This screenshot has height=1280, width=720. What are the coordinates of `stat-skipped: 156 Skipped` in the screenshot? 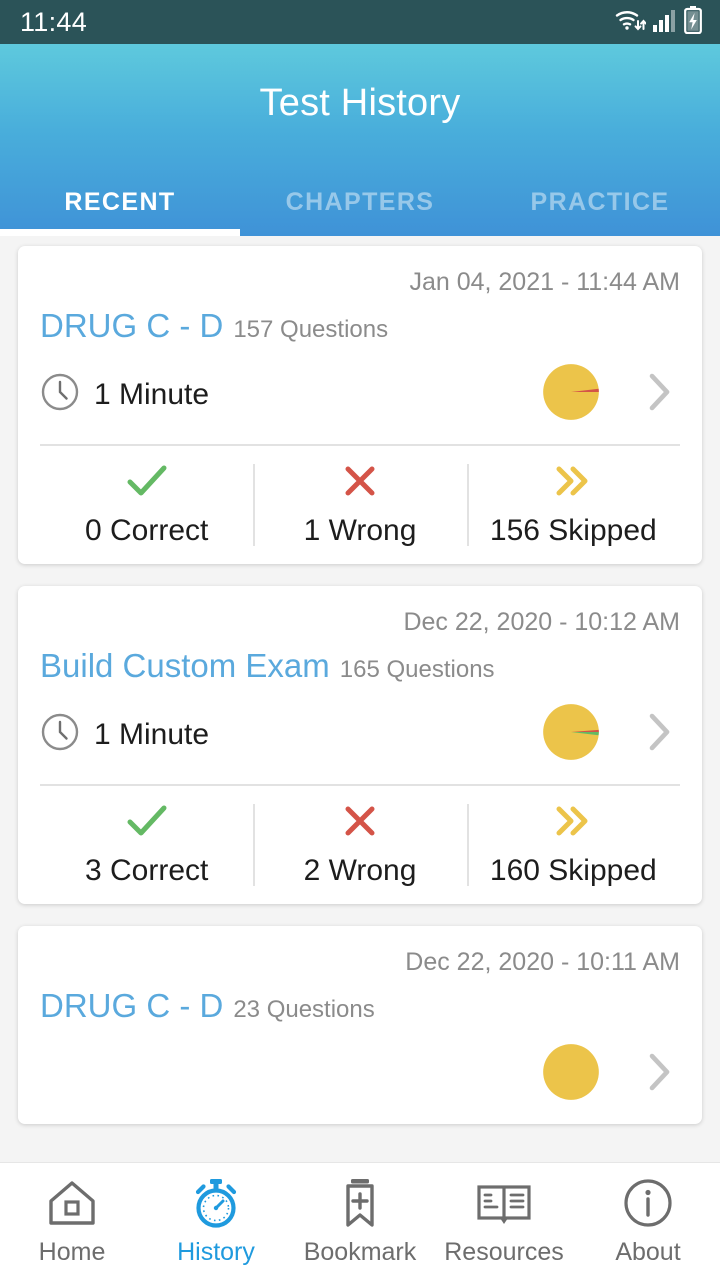 It's located at (573, 505).